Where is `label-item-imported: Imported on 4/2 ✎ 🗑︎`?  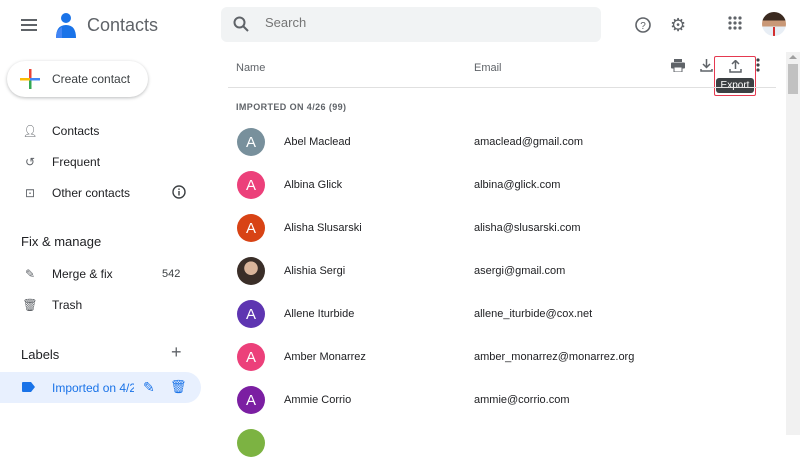
label-item-imported: Imported on 4/2 ✎ 🗑︎ is located at coordinates (100, 387).